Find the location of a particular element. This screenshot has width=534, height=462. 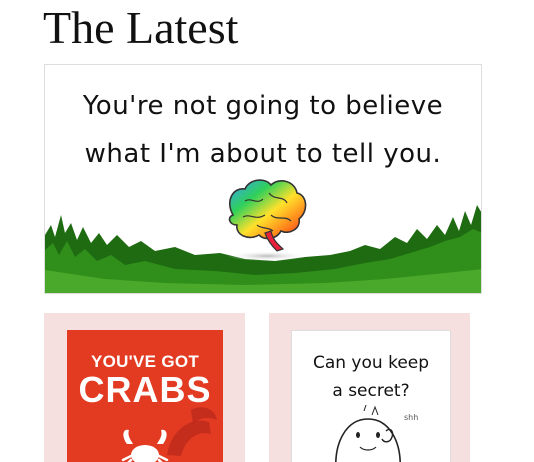

comic-card-crabs: YOU'VE GOT CRABS is located at coordinates (144, 387).